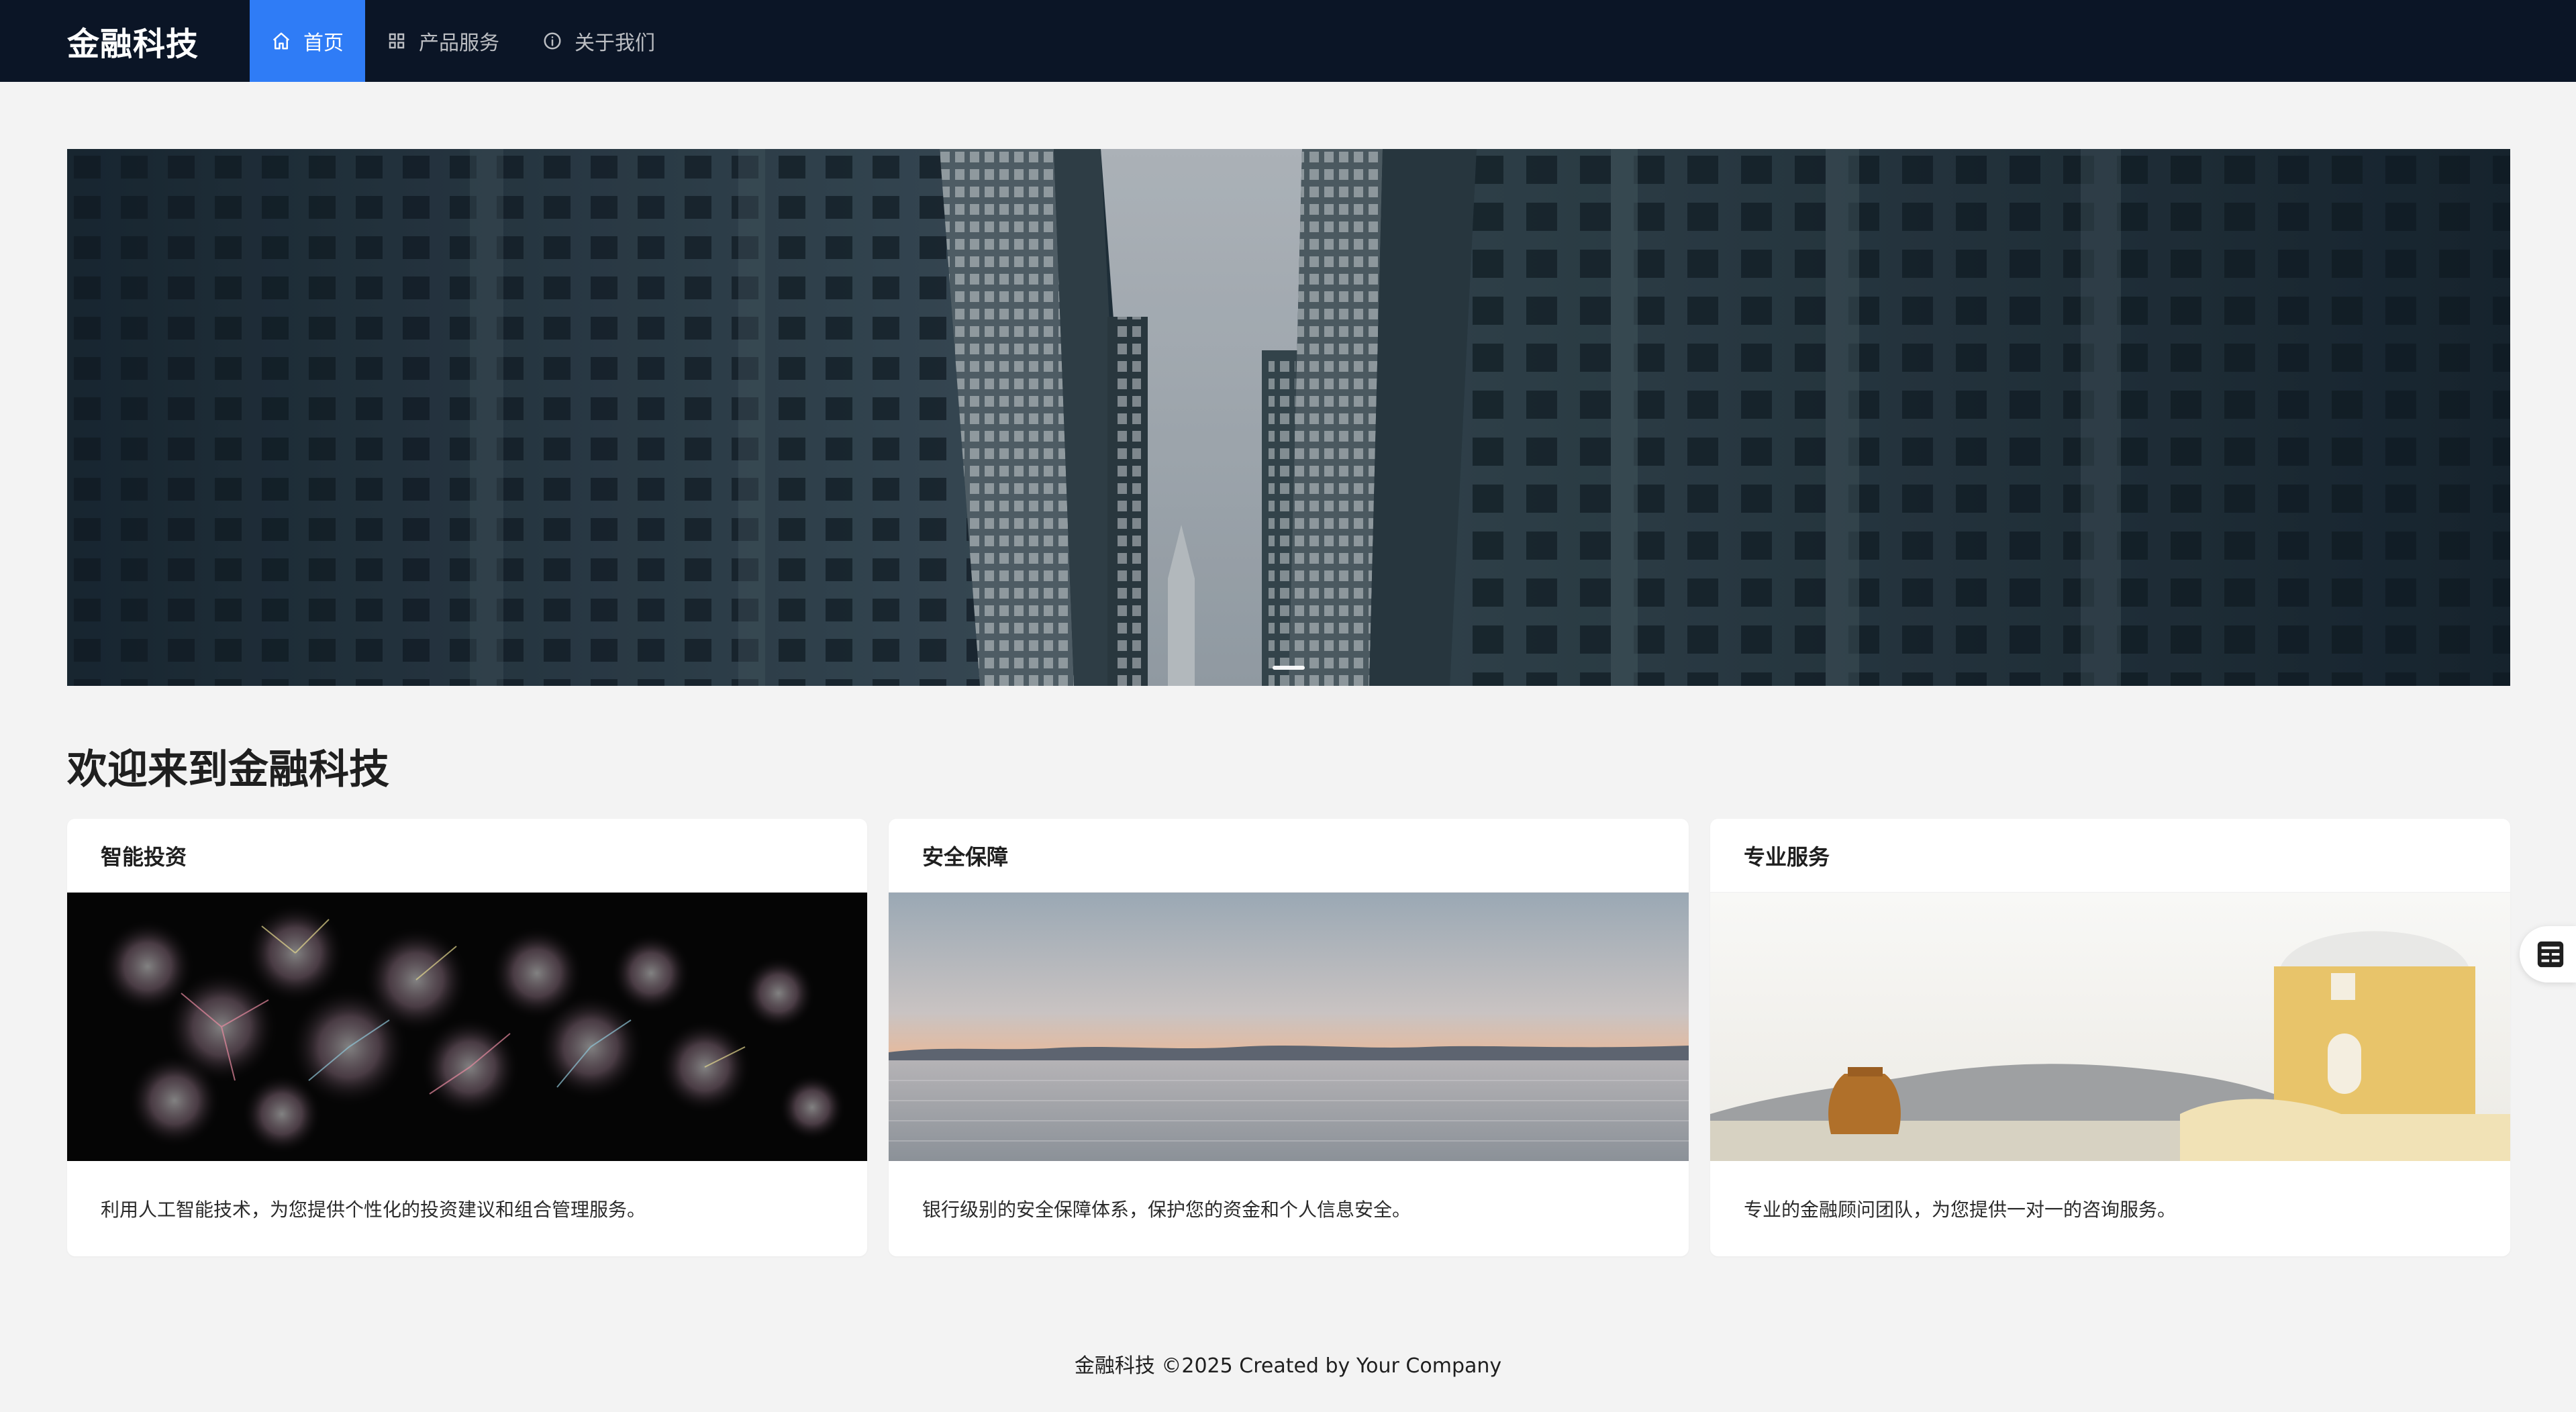 The image size is (2576, 1412). What do you see at coordinates (1288, 41) in the screenshot?
I see `top-navigation-bar: 金融科技 首页 产品服务 关于我们` at bounding box center [1288, 41].